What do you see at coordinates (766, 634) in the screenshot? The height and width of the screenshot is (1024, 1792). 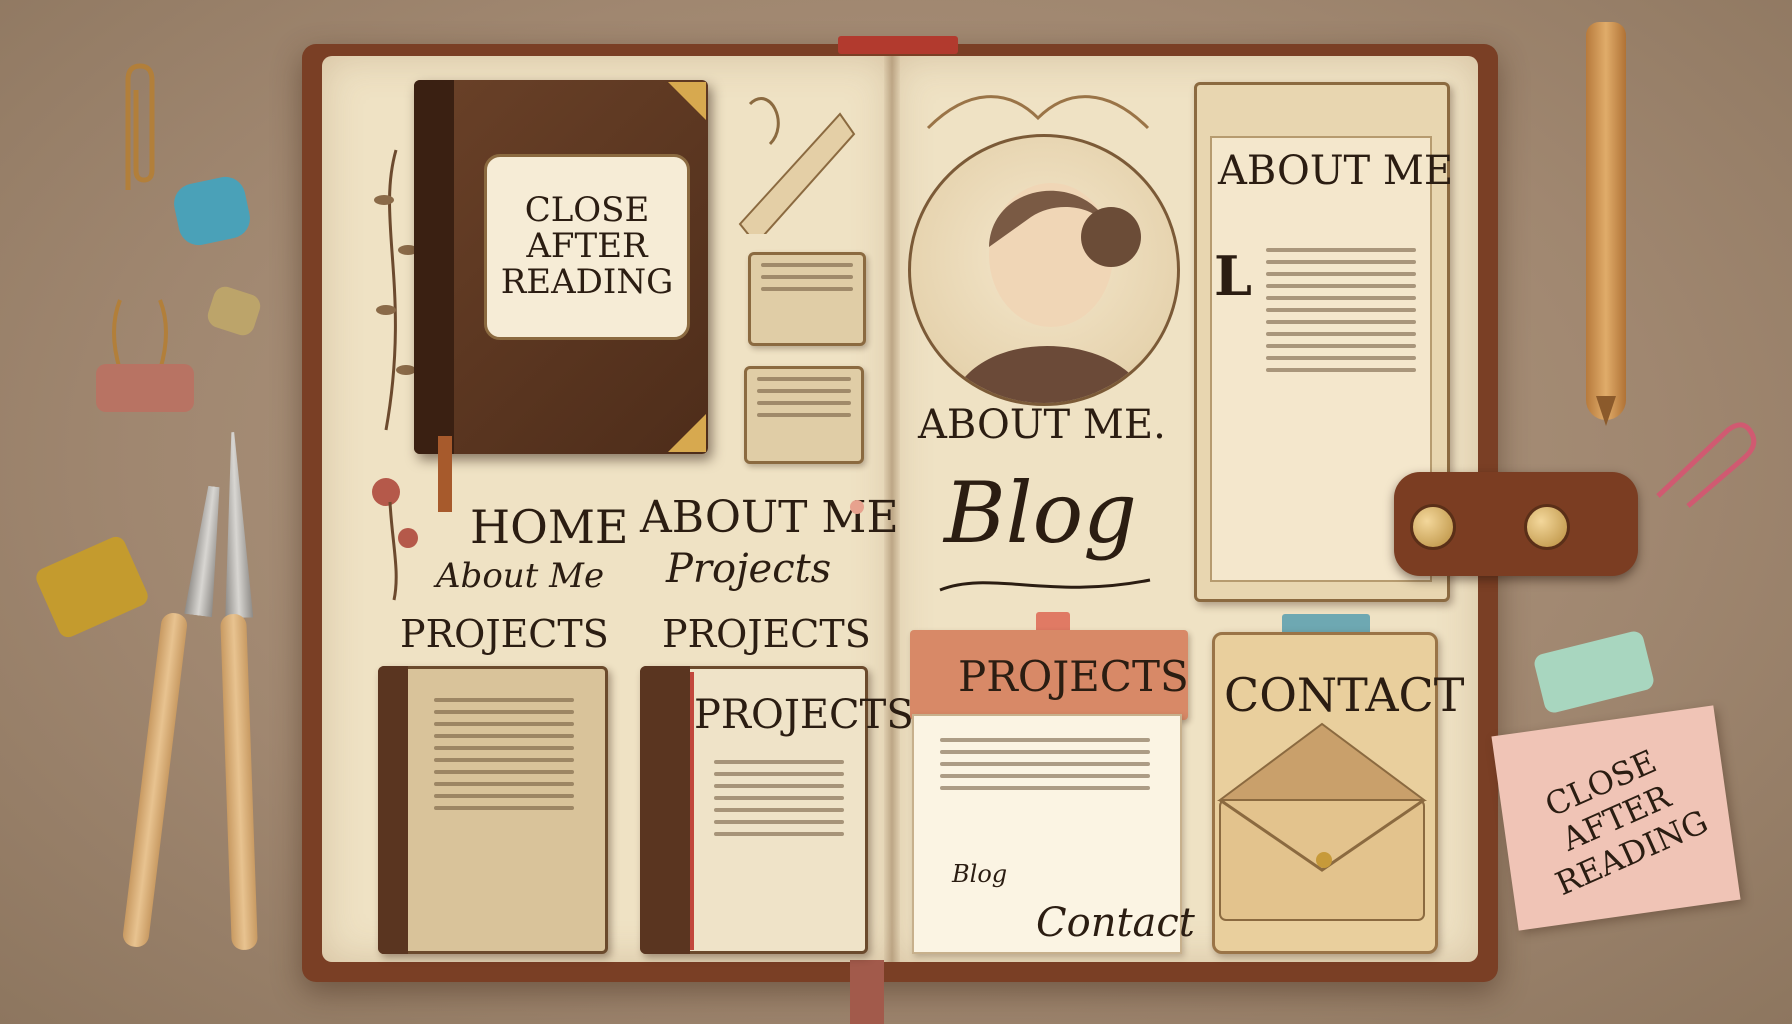 I see `nav-projects-link-2: PROJECTS` at bounding box center [766, 634].